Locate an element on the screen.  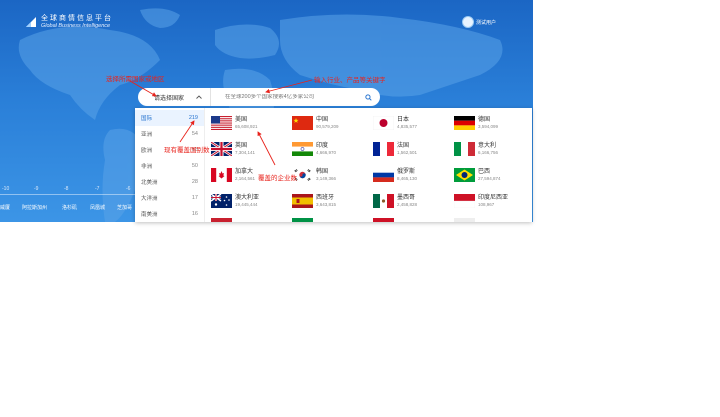
country-dropdown-label: 请选择国家 is located at coordinates (169, 98).